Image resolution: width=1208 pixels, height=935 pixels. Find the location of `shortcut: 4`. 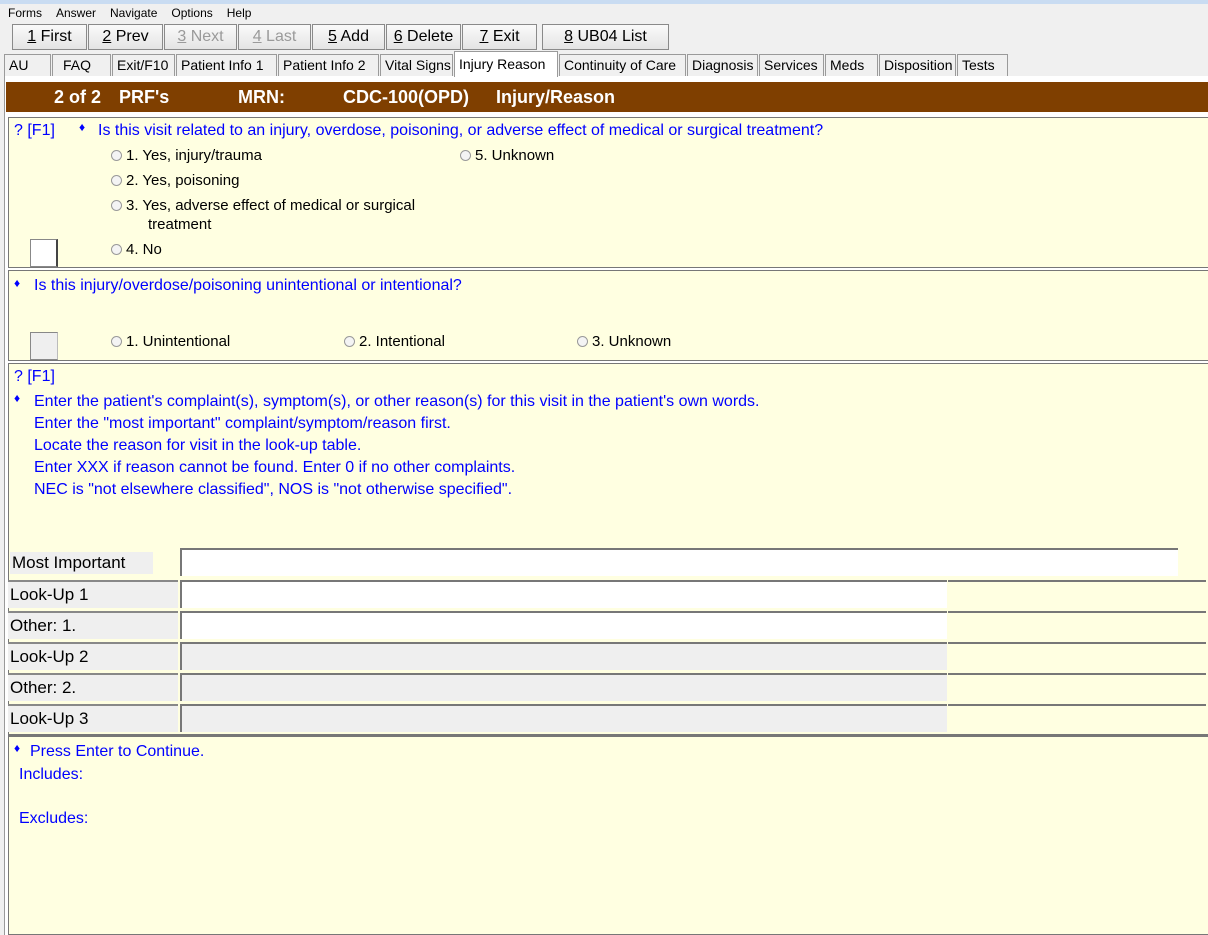

shortcut: 4 is located at coordinates (257, 36).